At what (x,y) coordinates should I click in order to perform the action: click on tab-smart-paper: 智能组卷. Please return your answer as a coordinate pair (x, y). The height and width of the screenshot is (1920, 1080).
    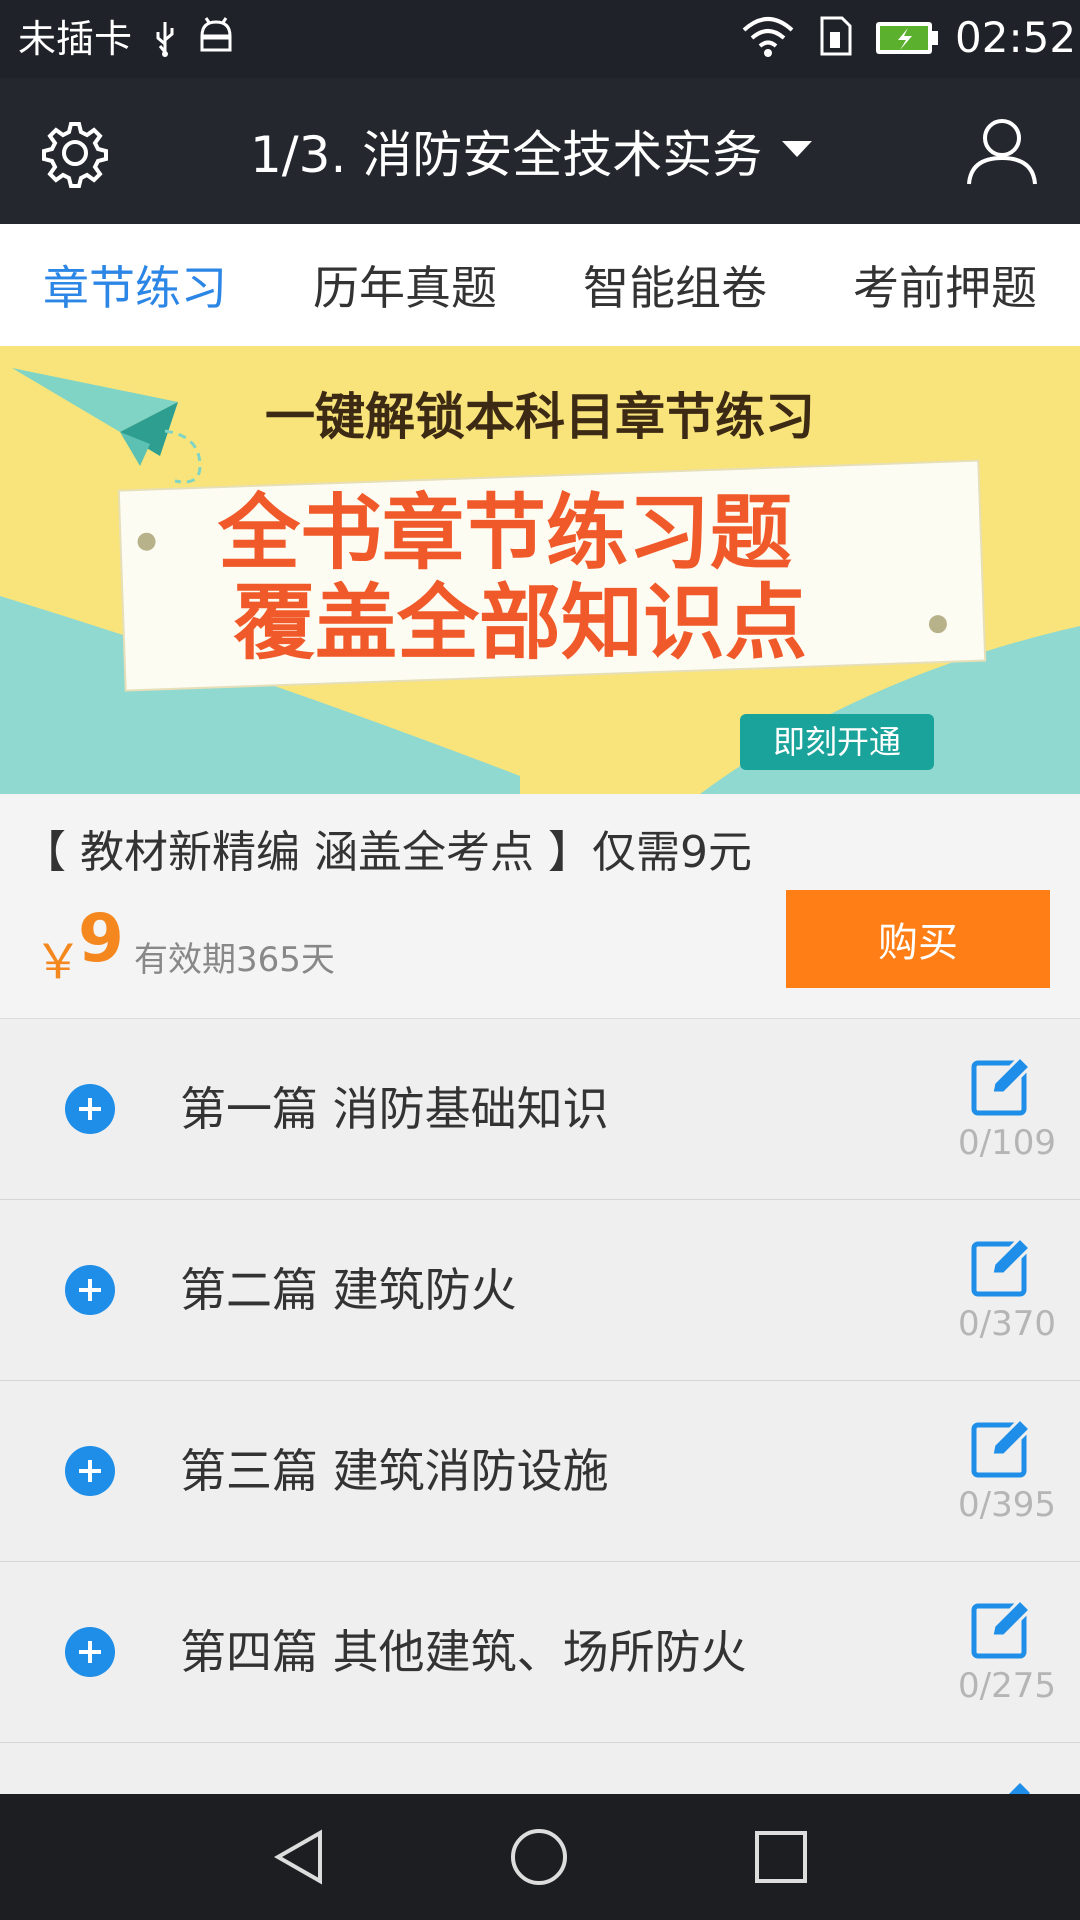
    Looking at the image, I should click on (675, 285).